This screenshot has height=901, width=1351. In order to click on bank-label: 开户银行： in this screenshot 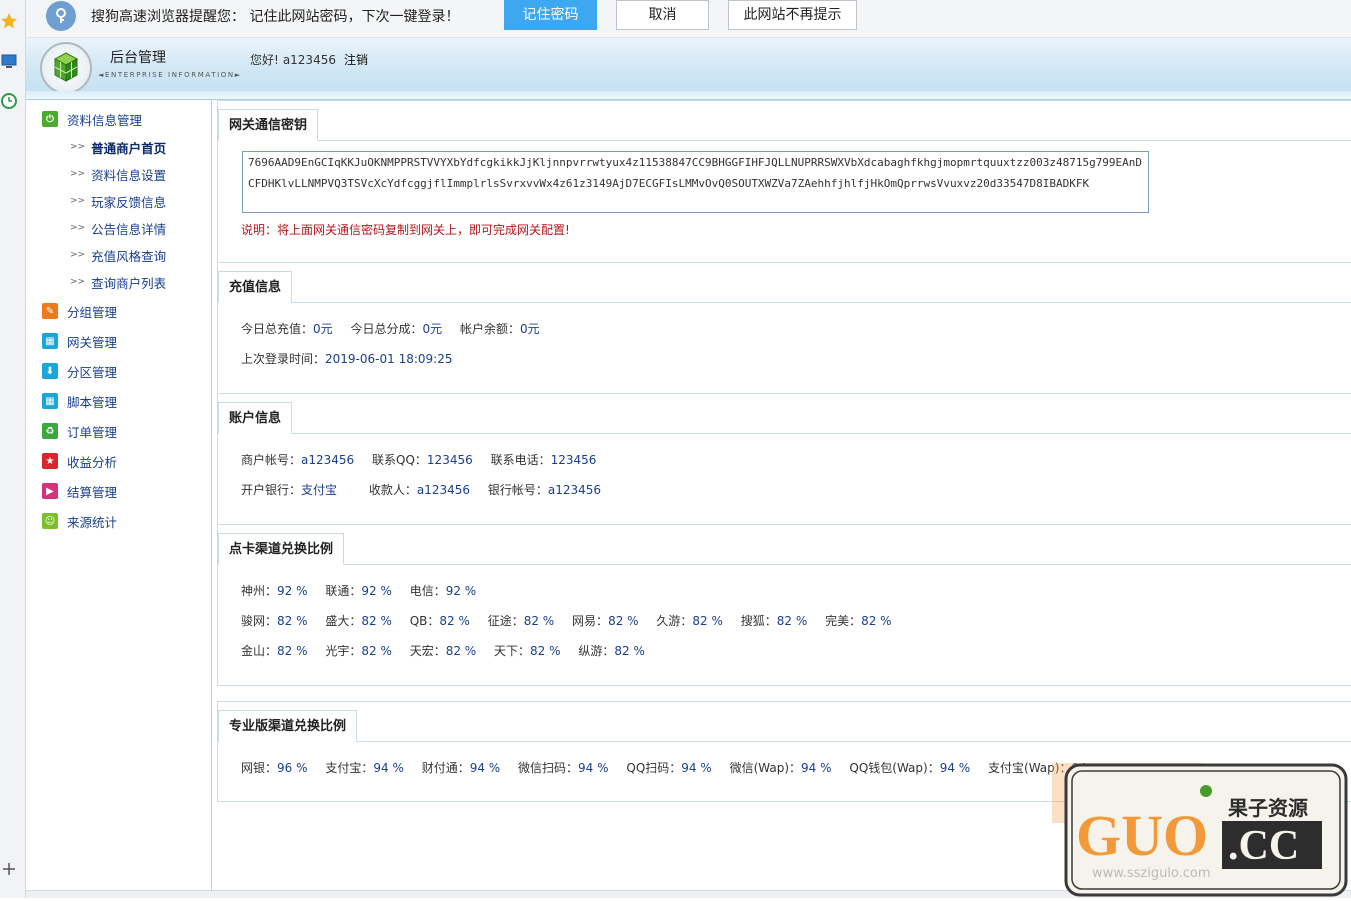, I will do `click(271, 490)`.